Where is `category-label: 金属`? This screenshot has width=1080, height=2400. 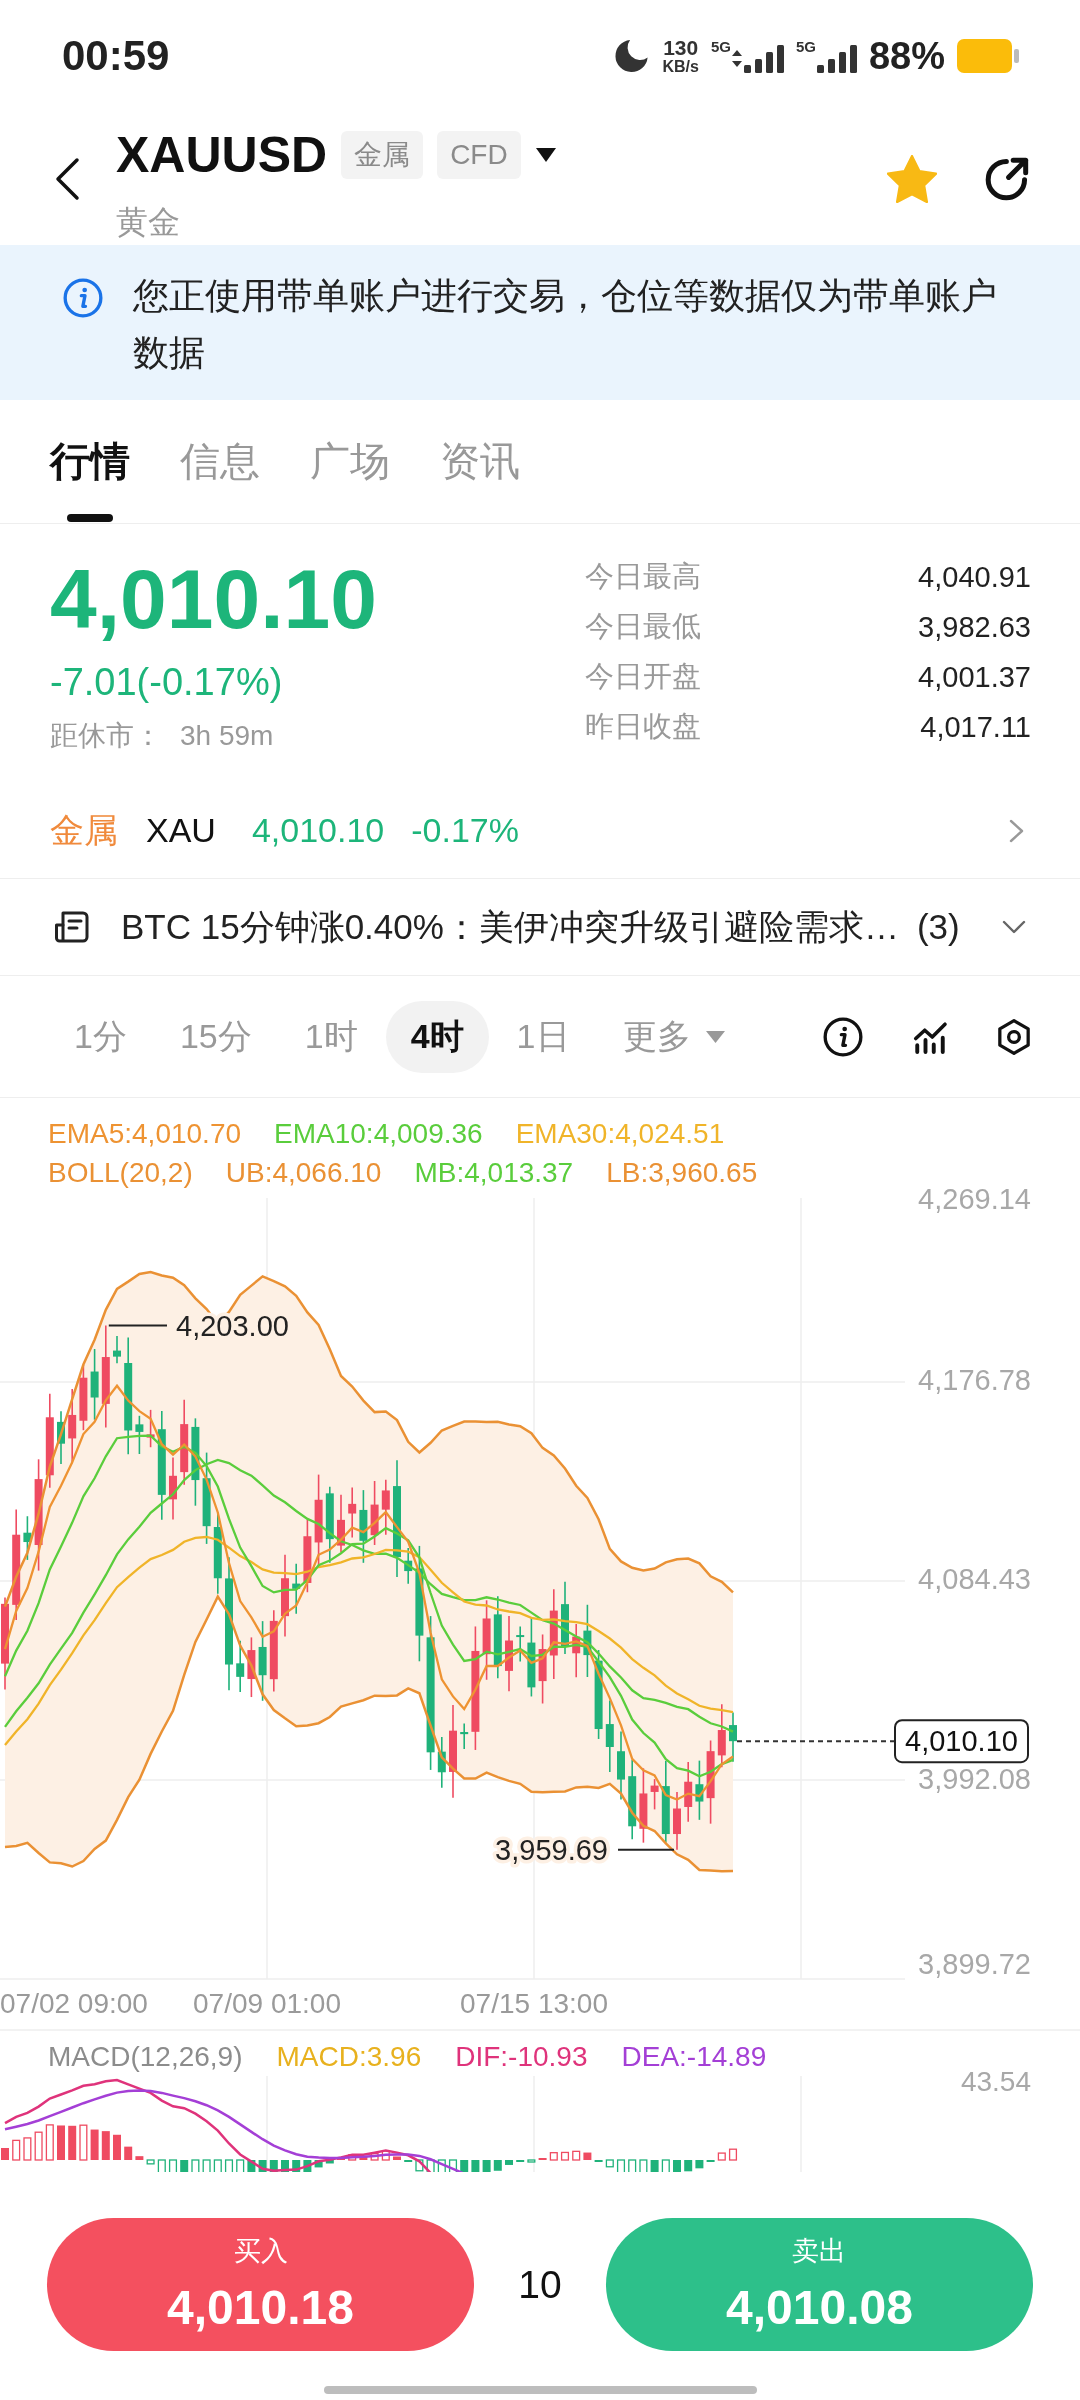
category-label: 金属 is located at coordinates (84, 830).